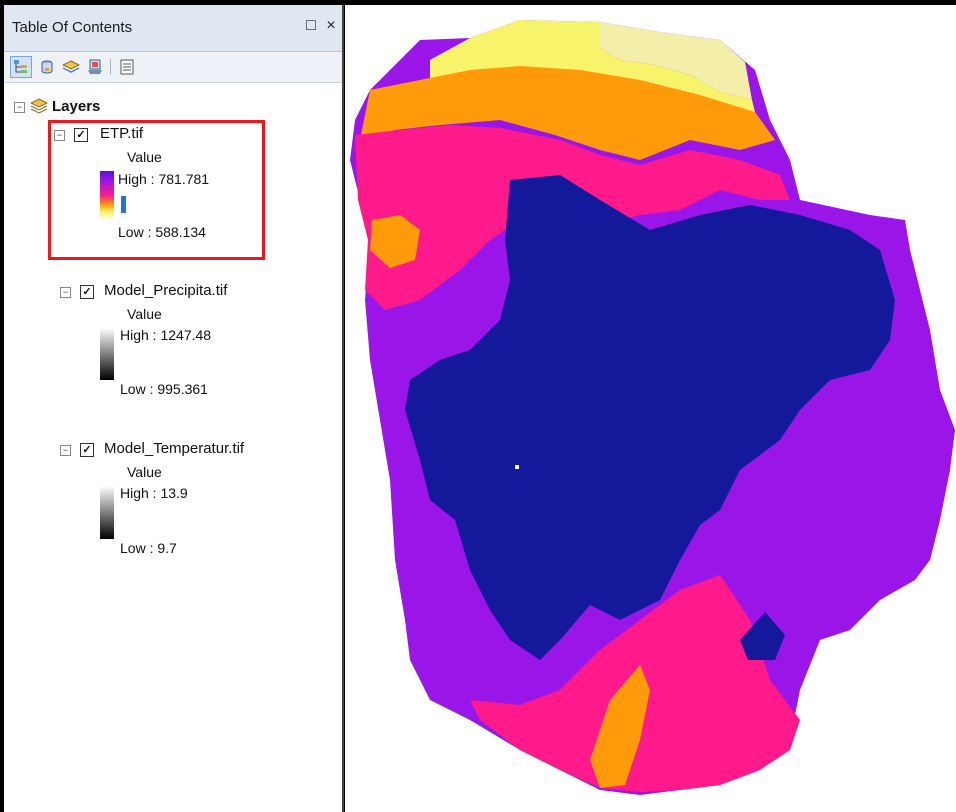  I want to click on layers-icon, so click(39, 106).